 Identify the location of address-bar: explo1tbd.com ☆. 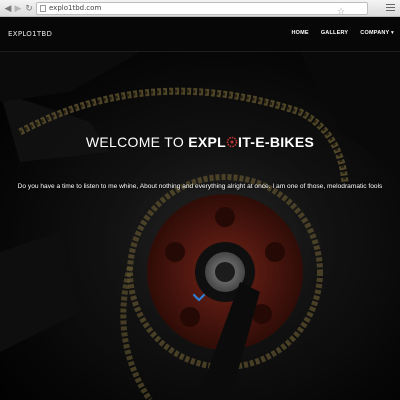
(202, 9).